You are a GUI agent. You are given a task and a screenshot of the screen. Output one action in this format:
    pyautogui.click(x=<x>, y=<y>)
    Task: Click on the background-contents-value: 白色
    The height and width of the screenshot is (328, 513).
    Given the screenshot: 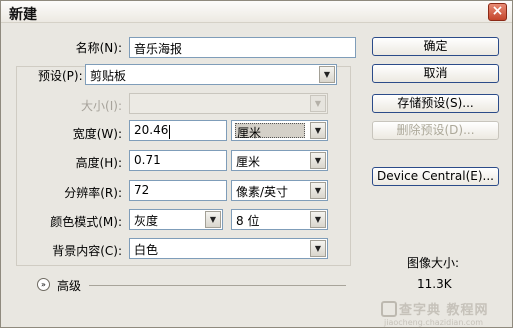 What is the action you would take?
    pyautogui.click(x=146, y=250)
    